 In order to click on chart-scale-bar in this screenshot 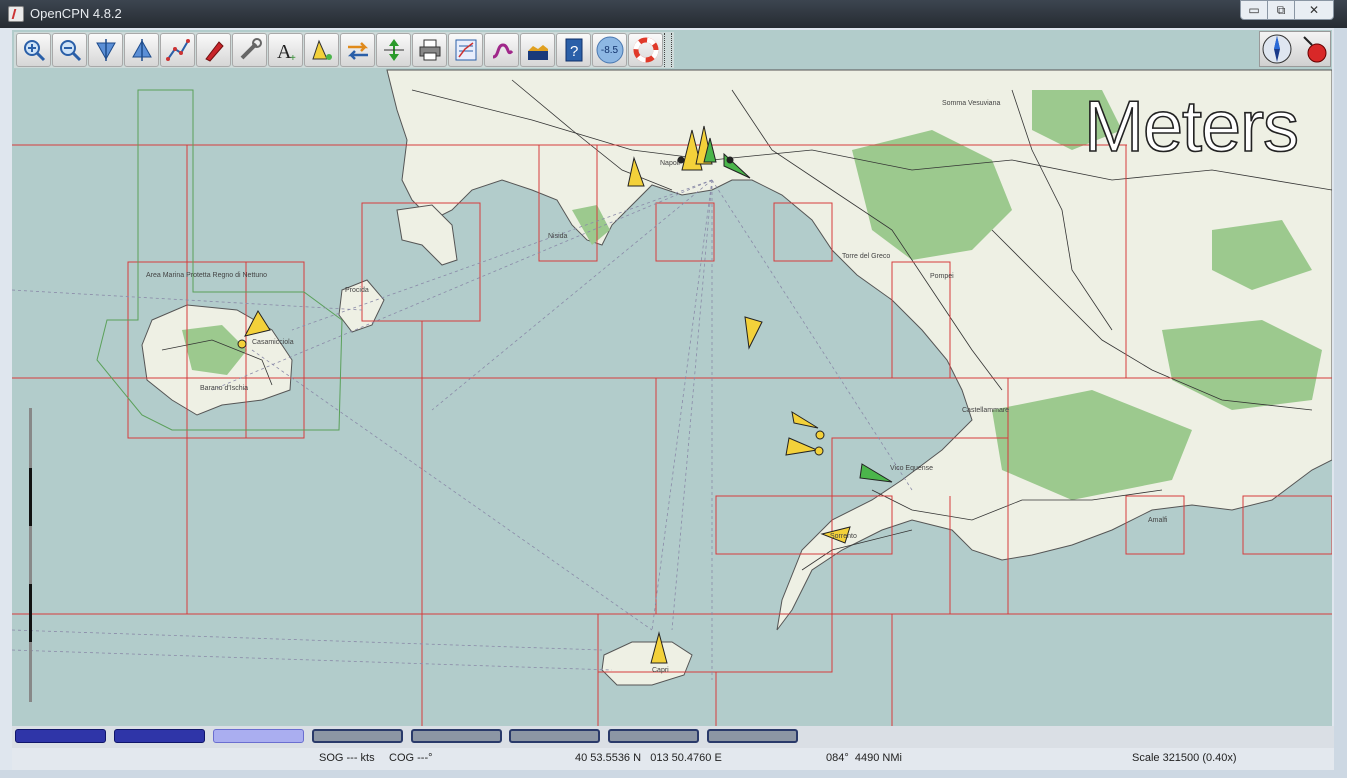, I will do `click(30, 555)`.